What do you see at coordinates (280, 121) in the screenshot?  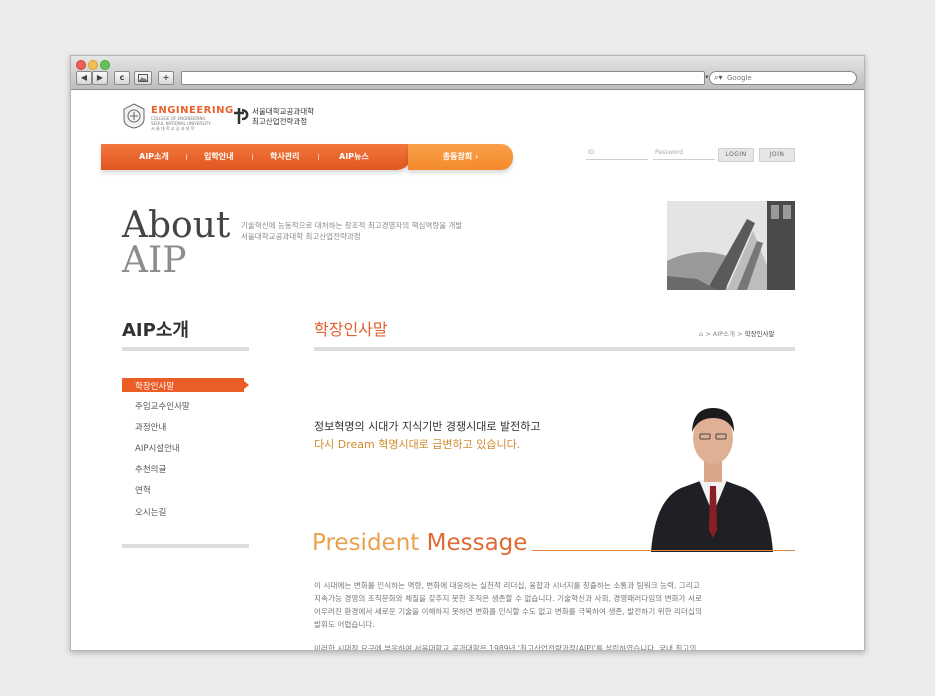 I see `logo-kr-line2: 최고산업전략과정` at bounding box center [280, 121].